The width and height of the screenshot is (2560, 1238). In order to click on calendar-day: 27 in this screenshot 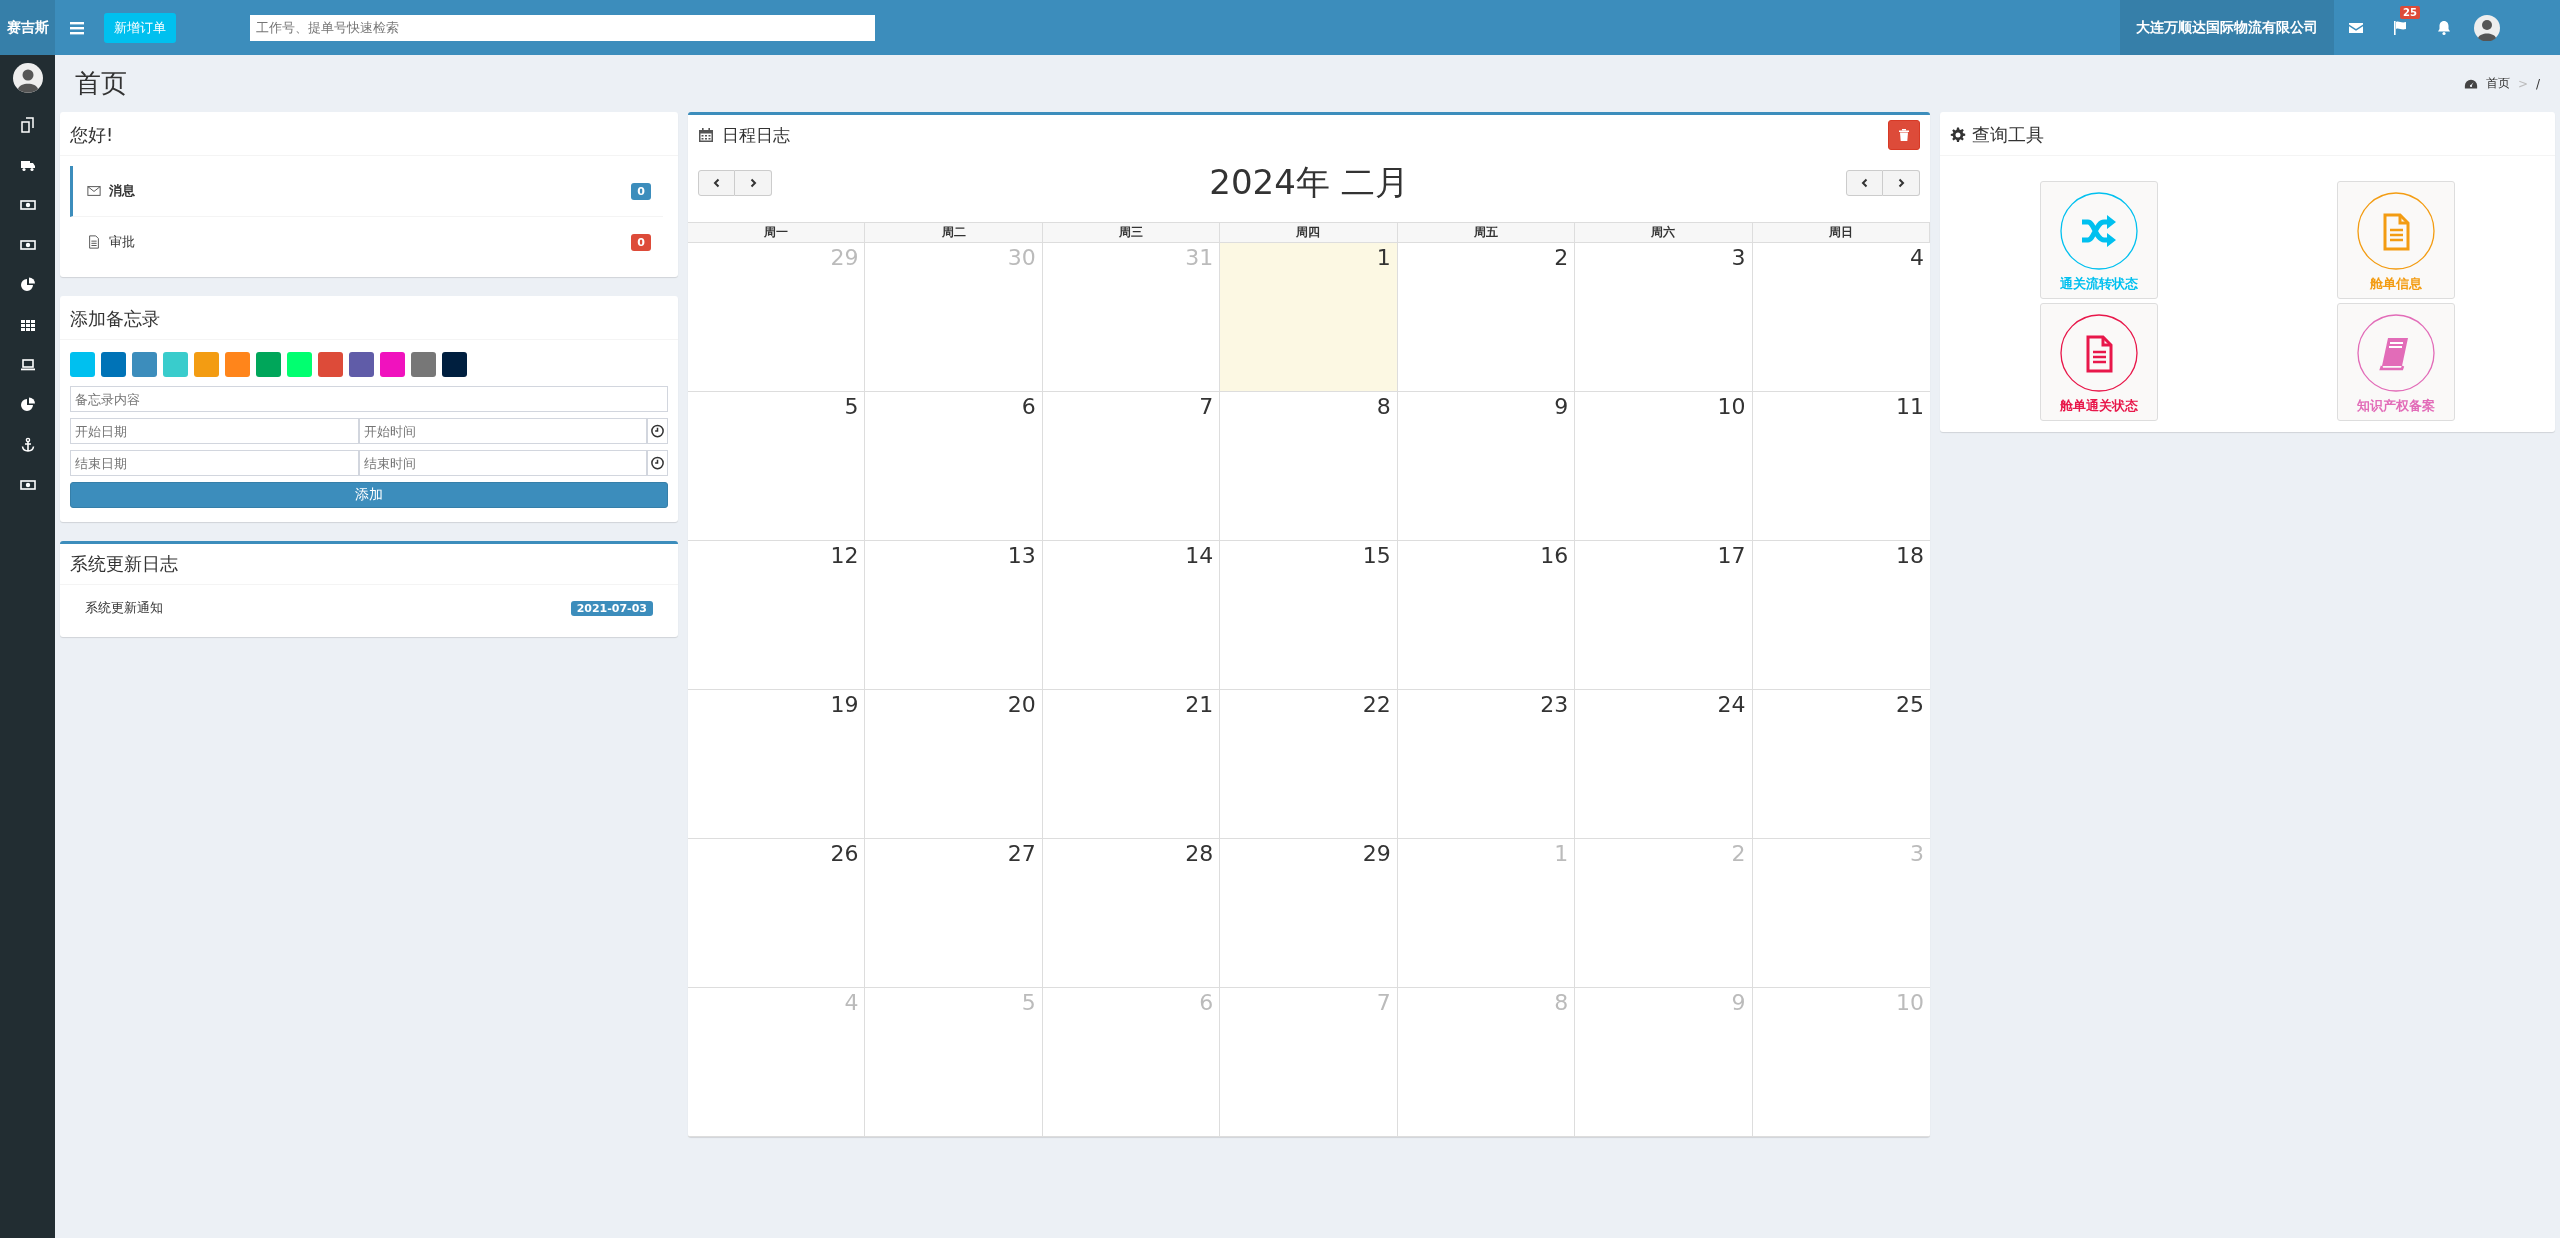, I will do `click(954, 913)`.